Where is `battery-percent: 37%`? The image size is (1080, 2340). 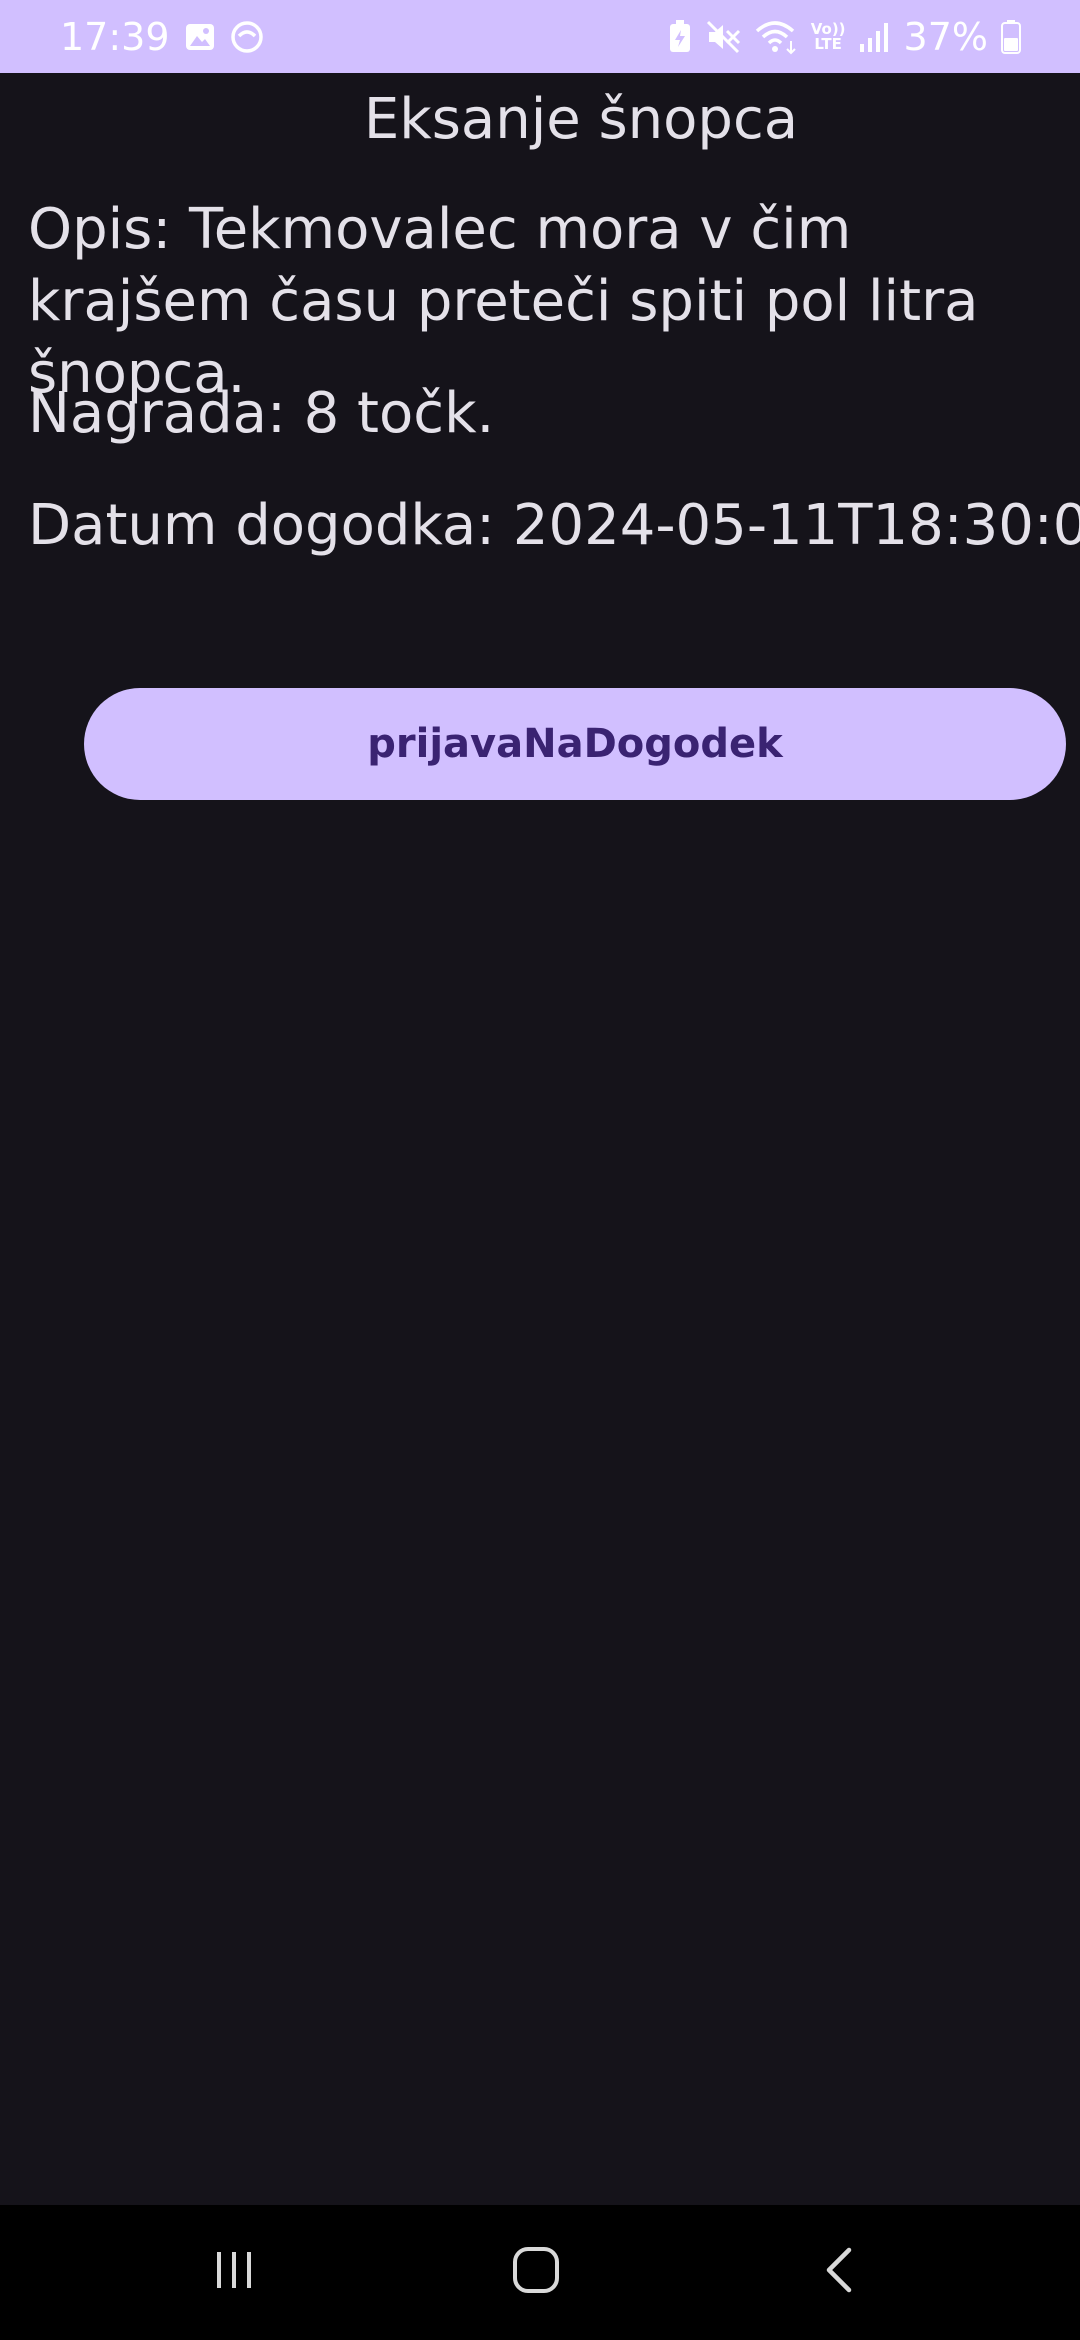 battery-percent: 37% is located at coordinates (945, 36).